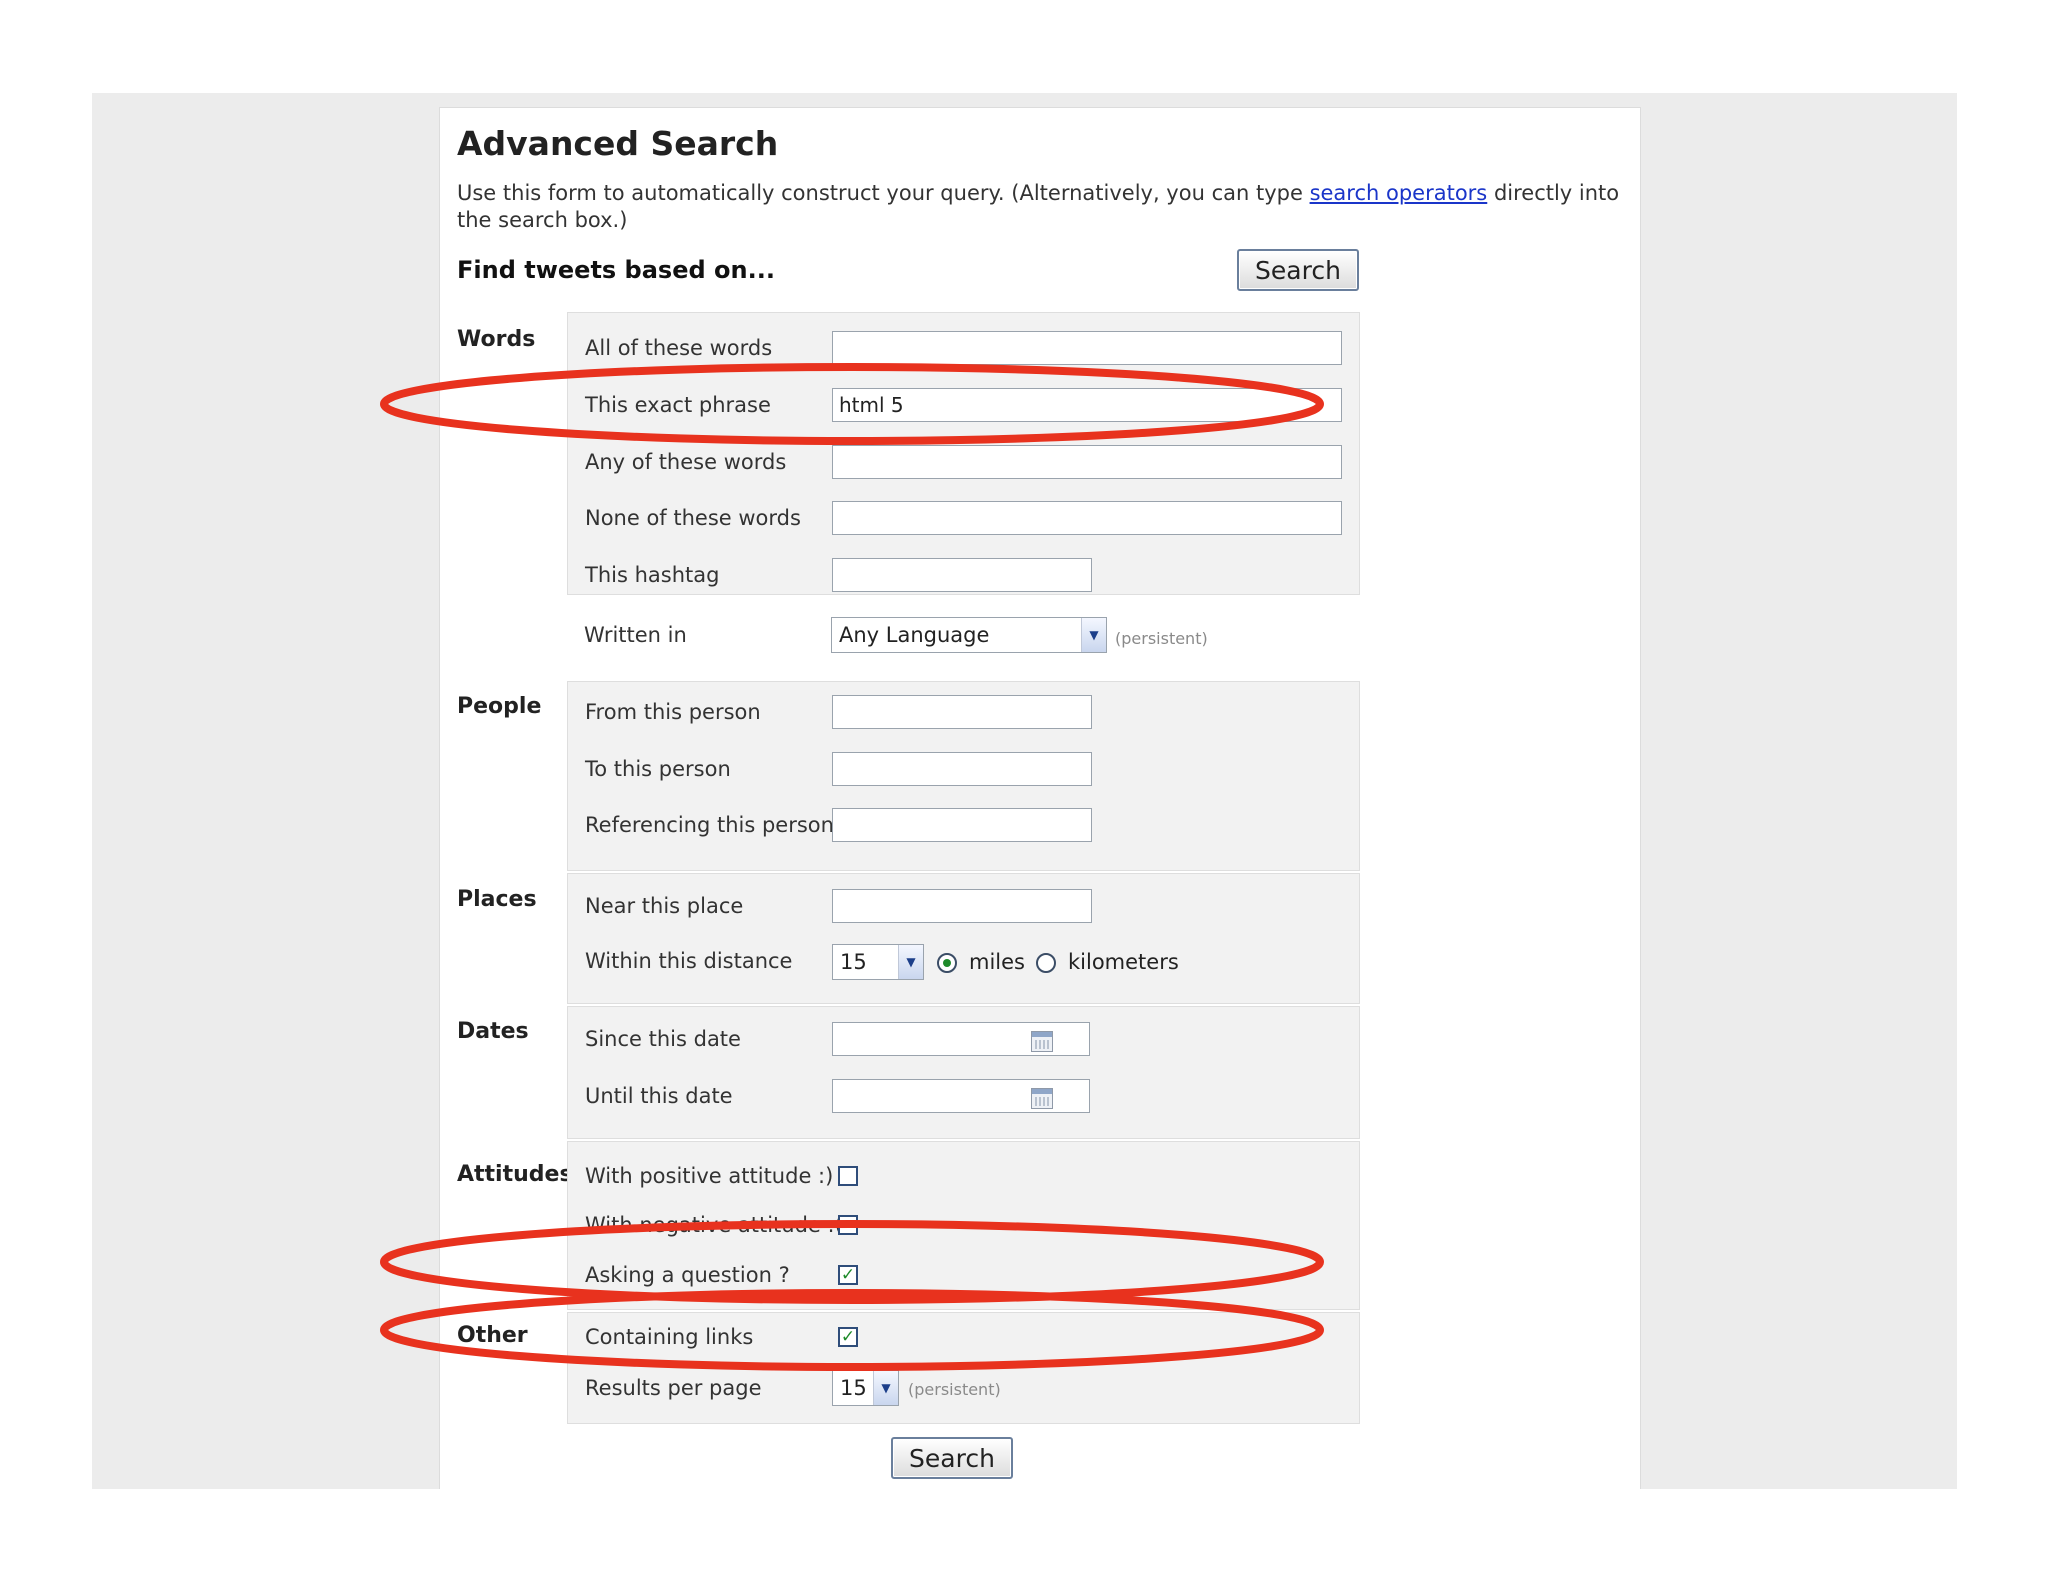  What do you see at coordinates (1087, 348) in the screenshot?
I see `all-words-input` at bounding box center [1087, 348].